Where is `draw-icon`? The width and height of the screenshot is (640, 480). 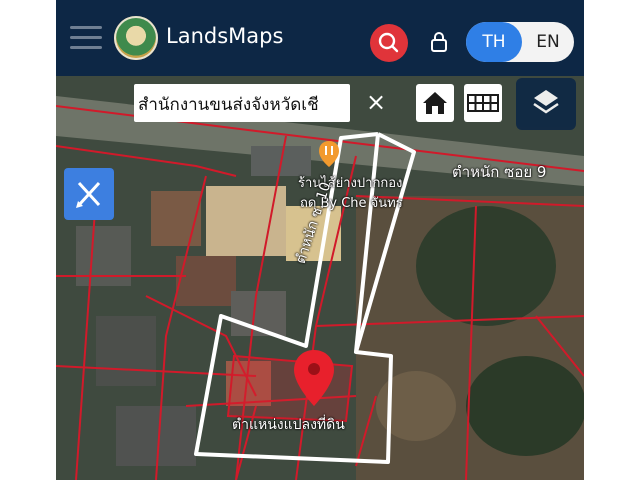 draw-icon is located at coordinates (88, 194).